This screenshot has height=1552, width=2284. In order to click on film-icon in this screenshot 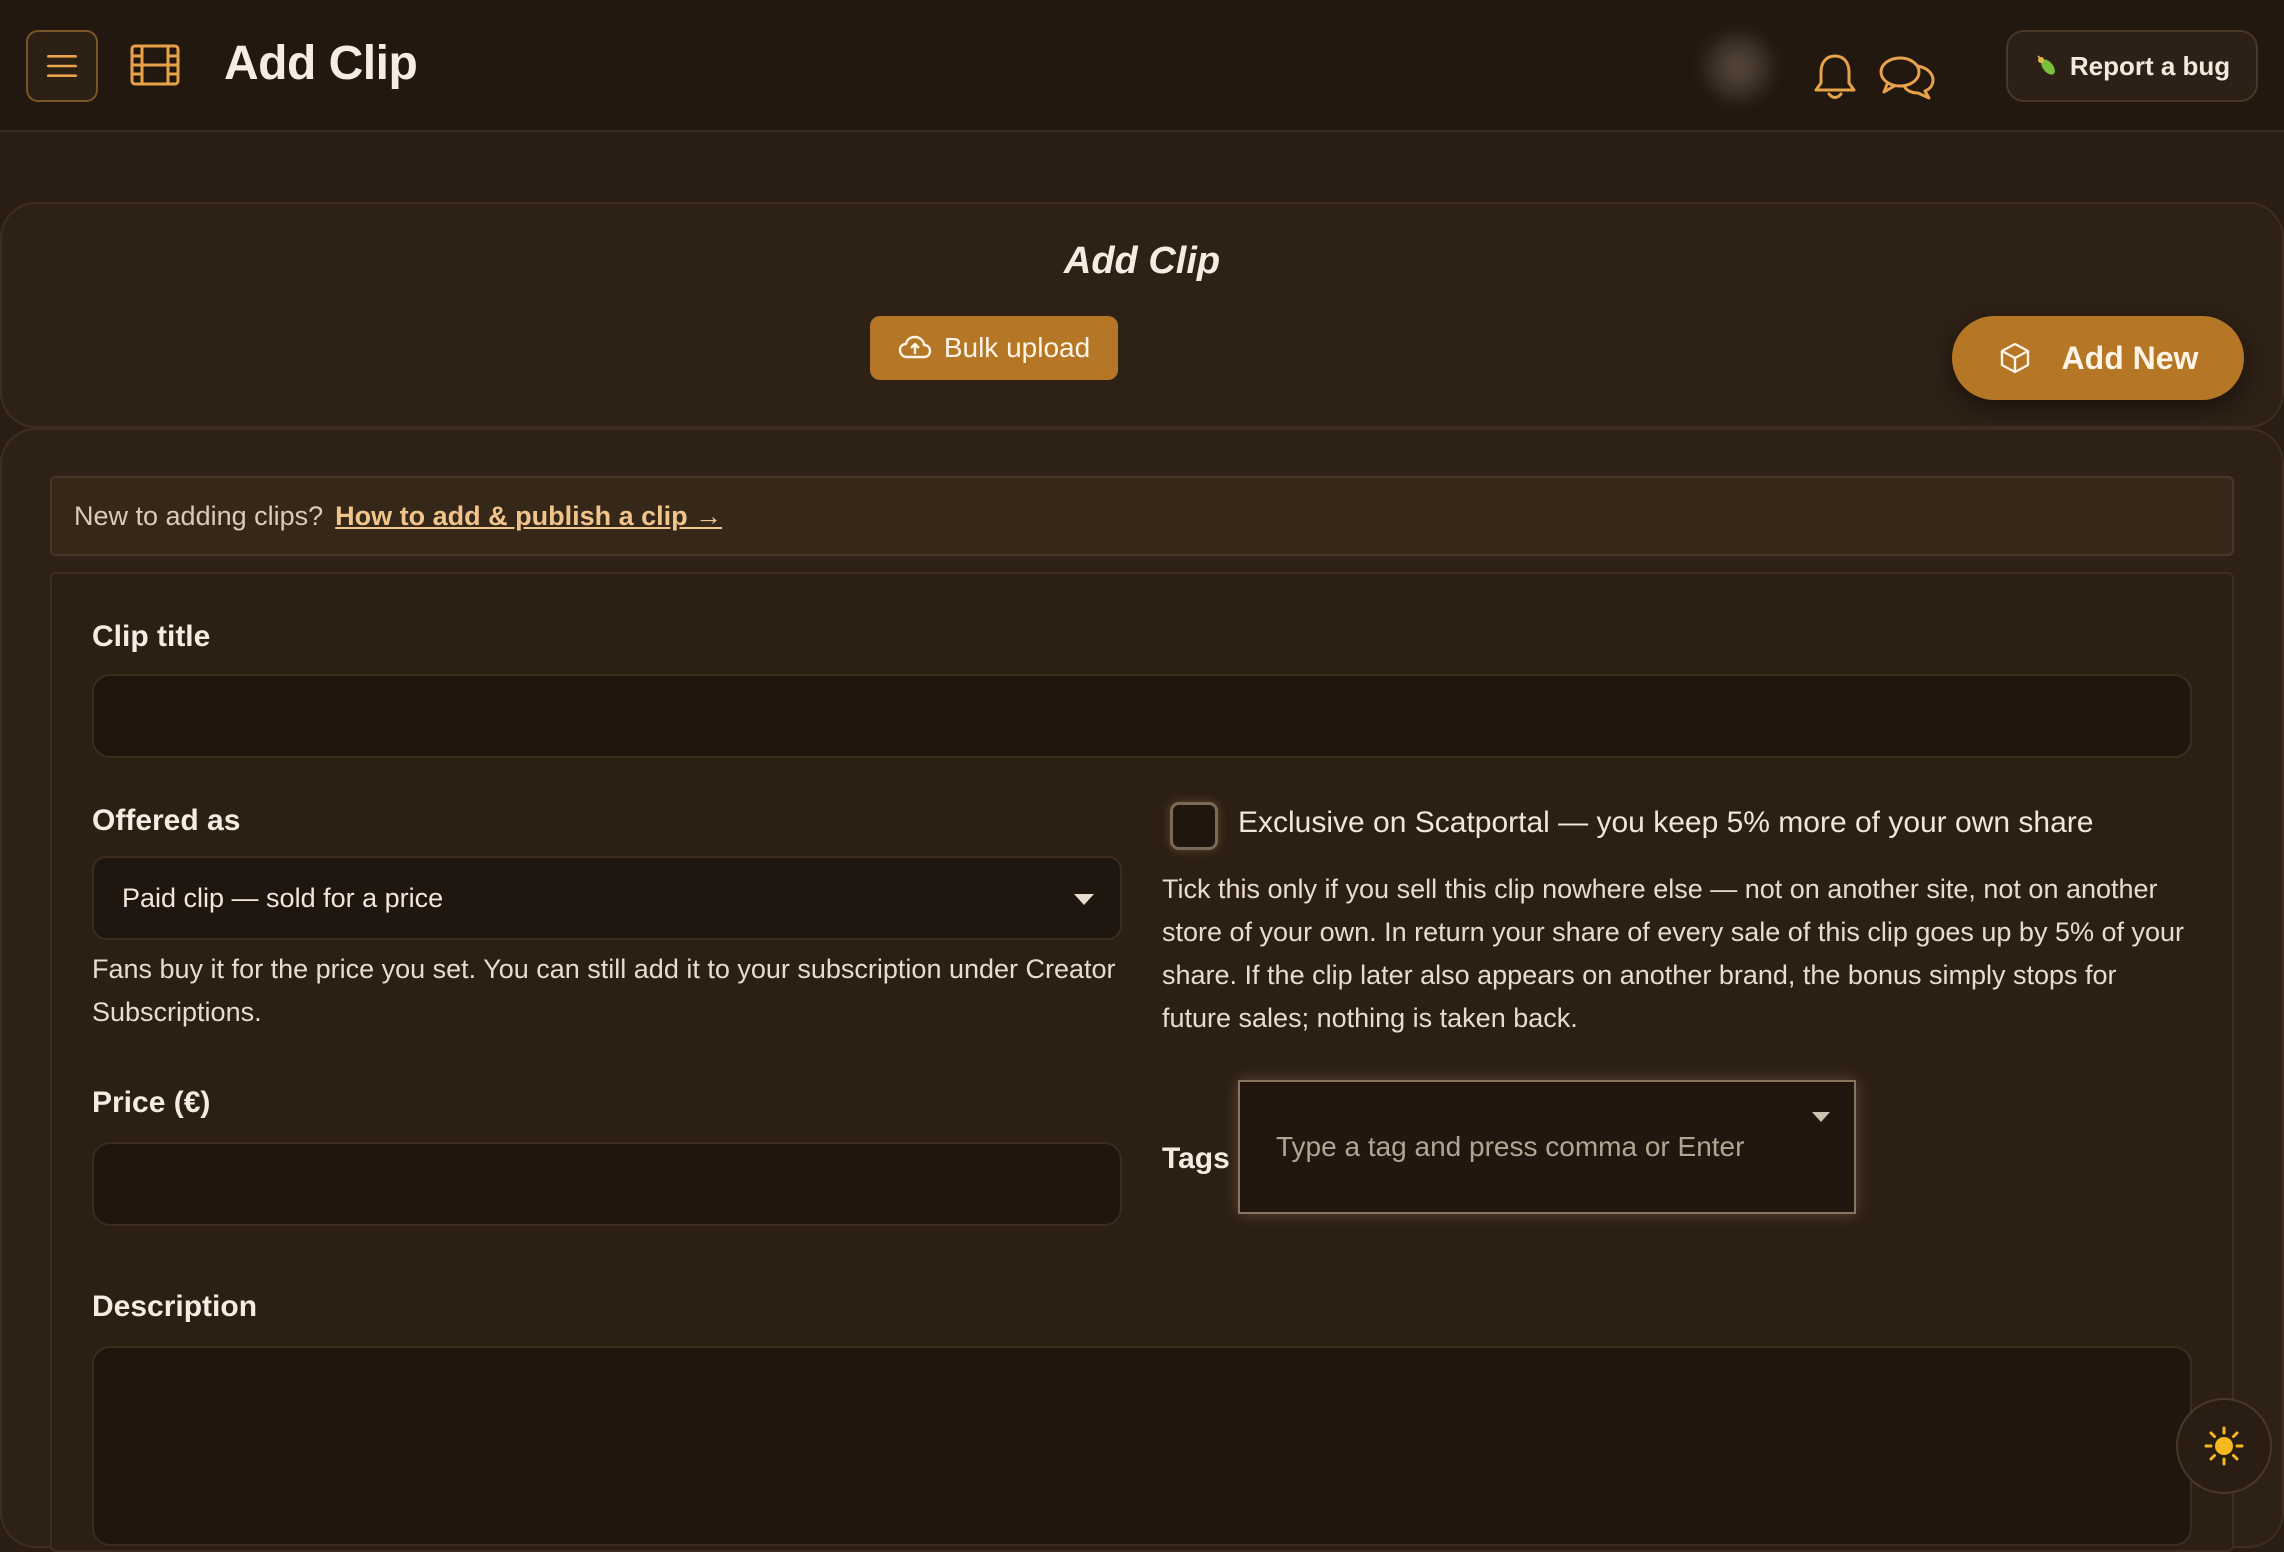, I will do `click(155, 65)`.